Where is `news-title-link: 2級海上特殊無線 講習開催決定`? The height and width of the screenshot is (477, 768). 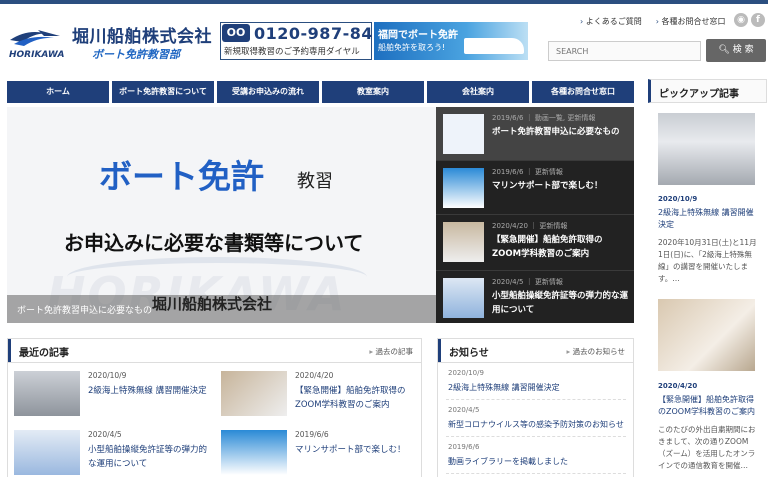
news-title-link: 2級海上特殊無線 講習開催決定 is located at coordinates (504, 387).